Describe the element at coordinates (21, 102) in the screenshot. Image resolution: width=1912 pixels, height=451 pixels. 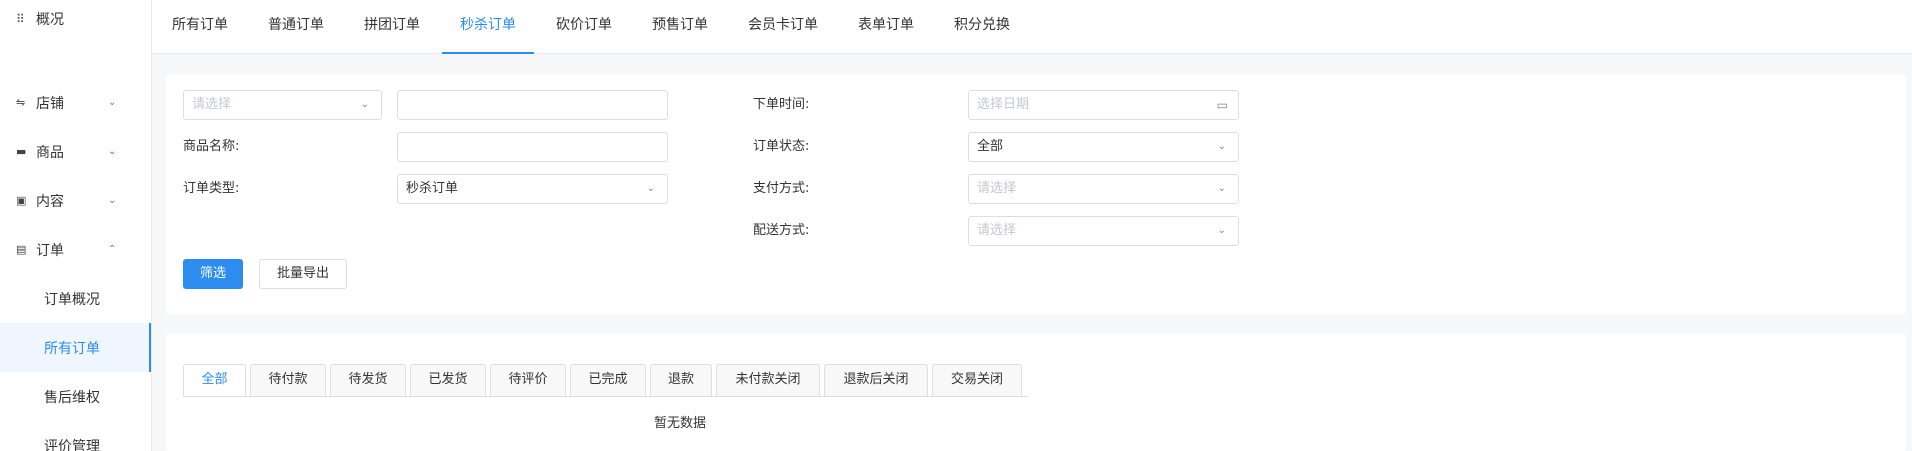
I see `sliders-icon: ⇋` at that location.